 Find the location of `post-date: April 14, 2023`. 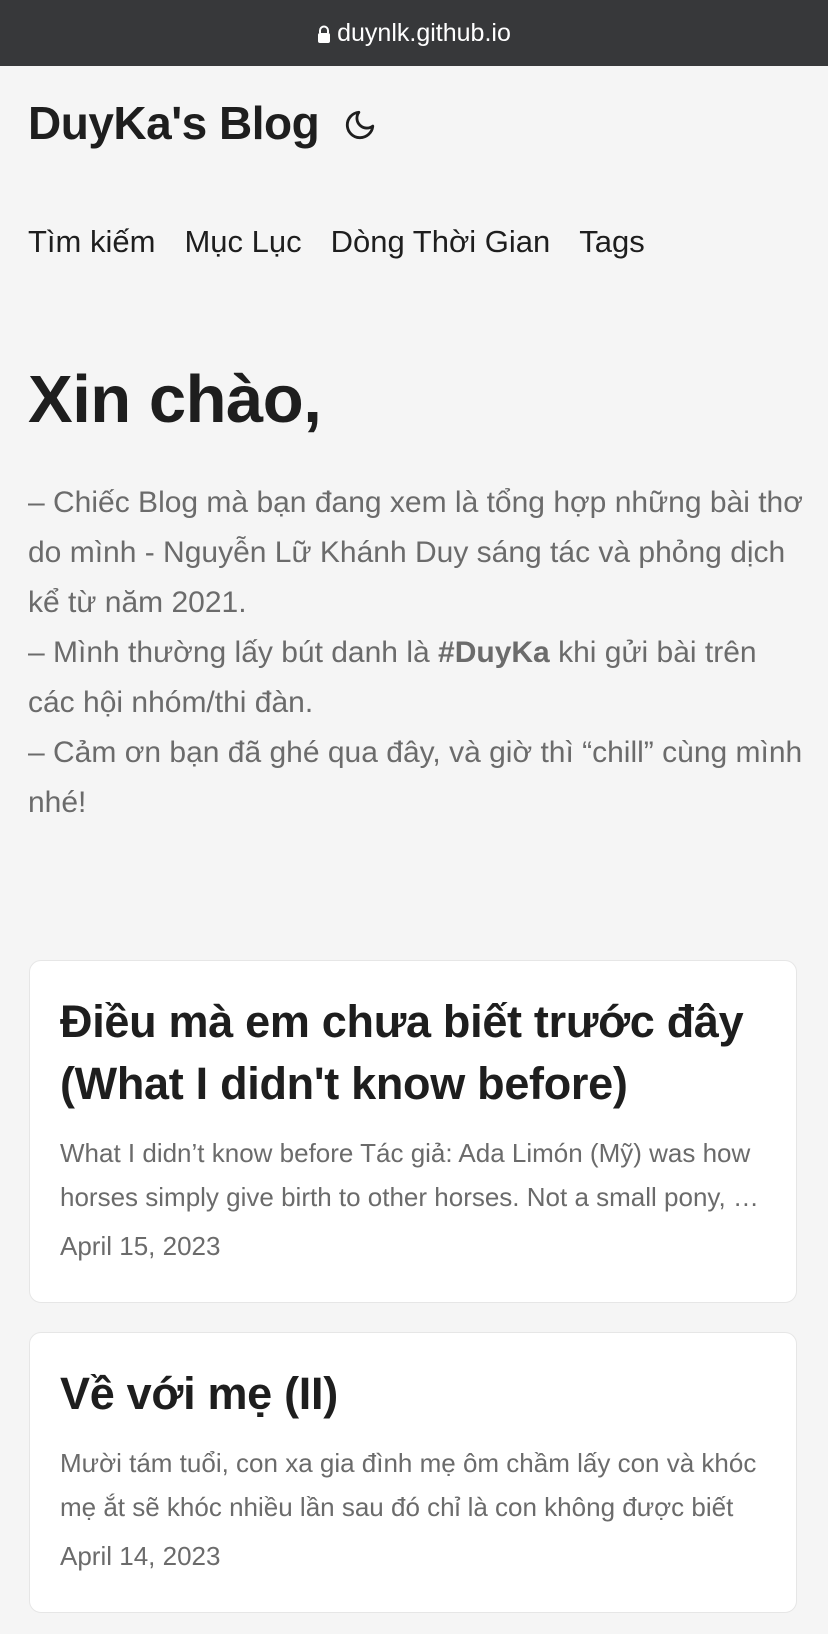

post-date: April 14, 2023 is located at coordinates (140, 1556).